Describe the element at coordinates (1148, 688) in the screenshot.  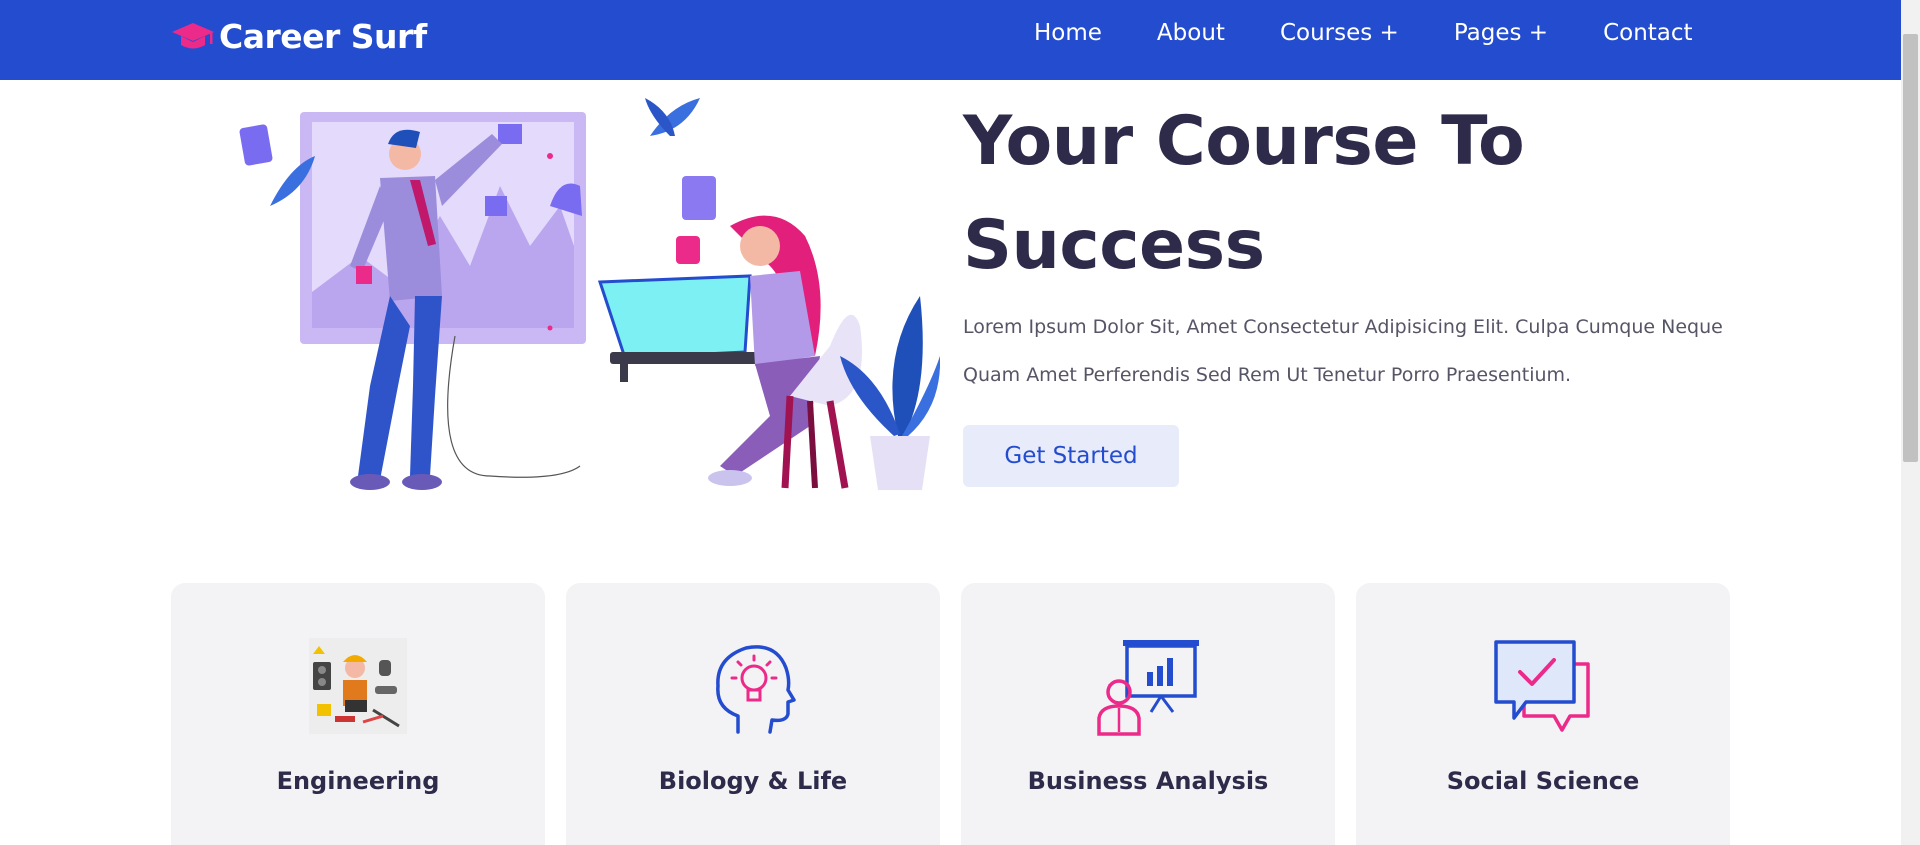
I see `presentation-chart-icon` at that location.